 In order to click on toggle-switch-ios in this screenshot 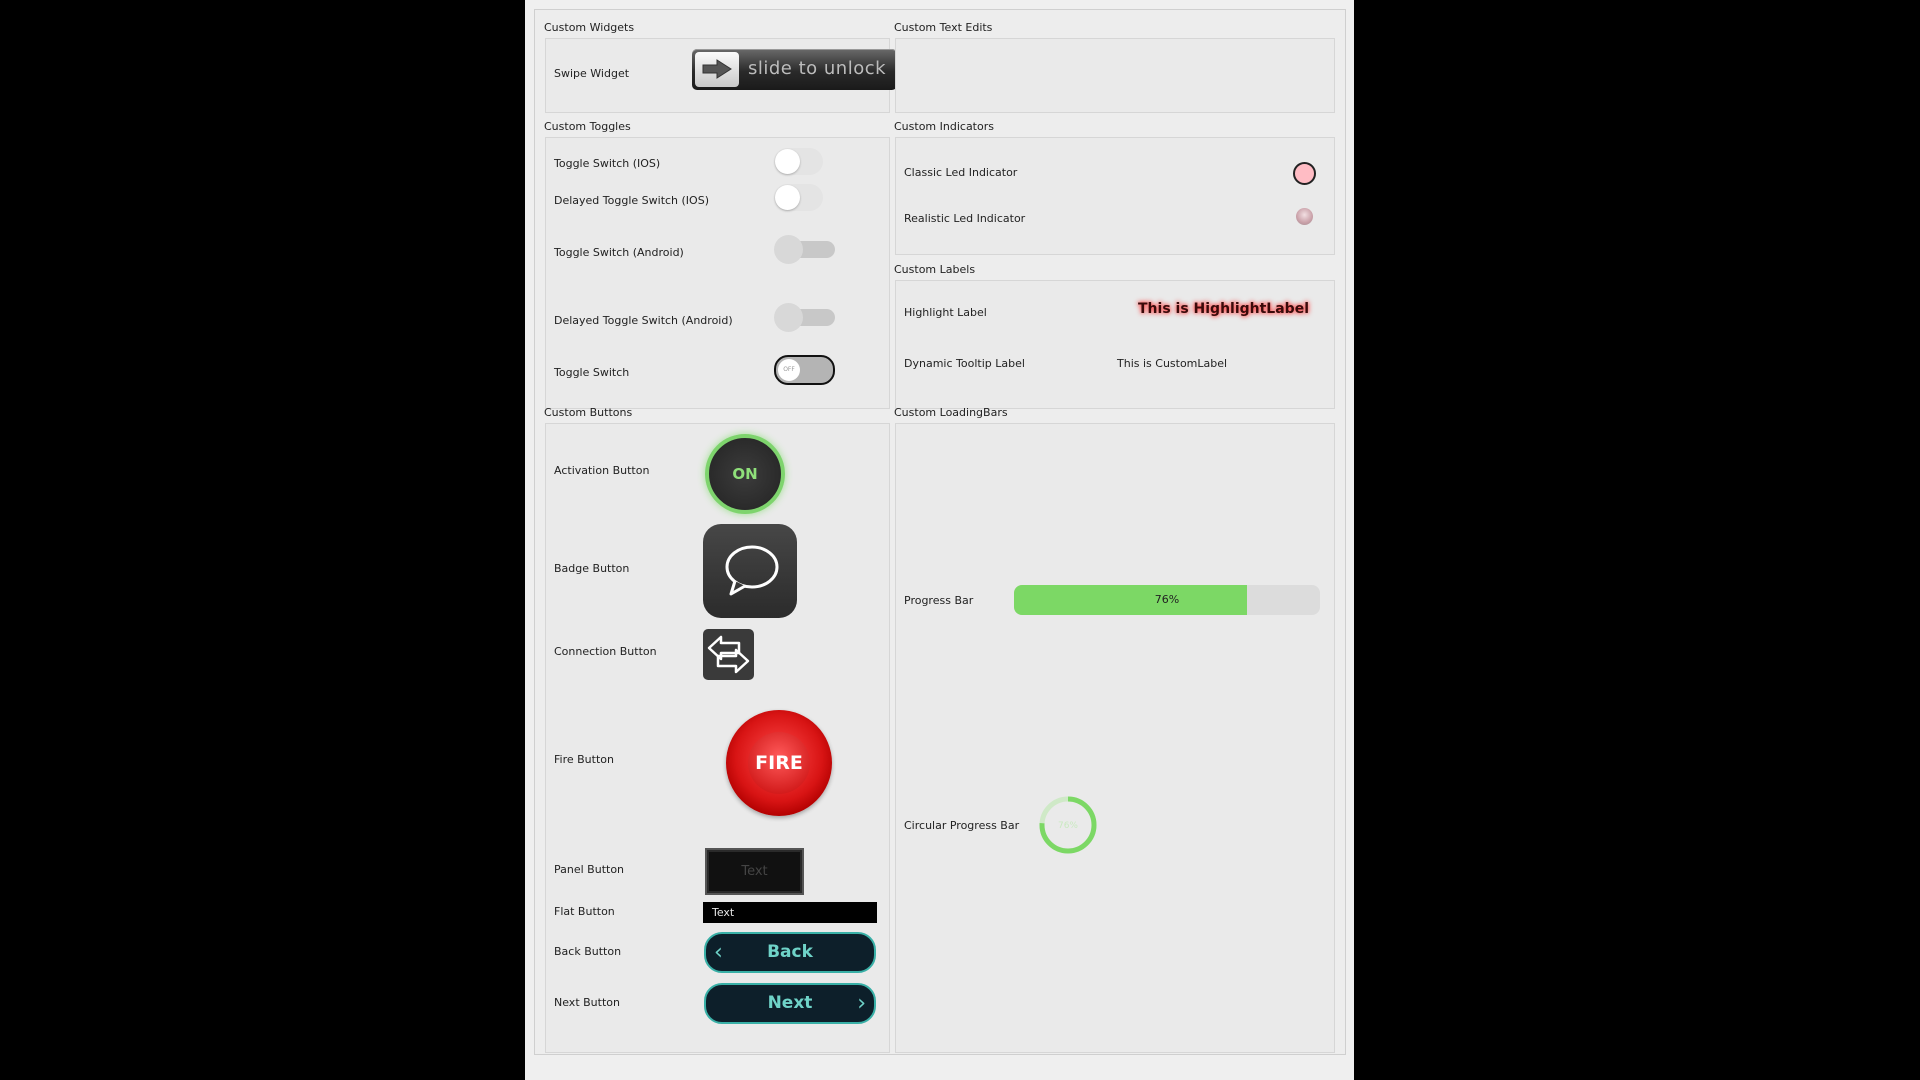, I will do `click(798, 161)`.